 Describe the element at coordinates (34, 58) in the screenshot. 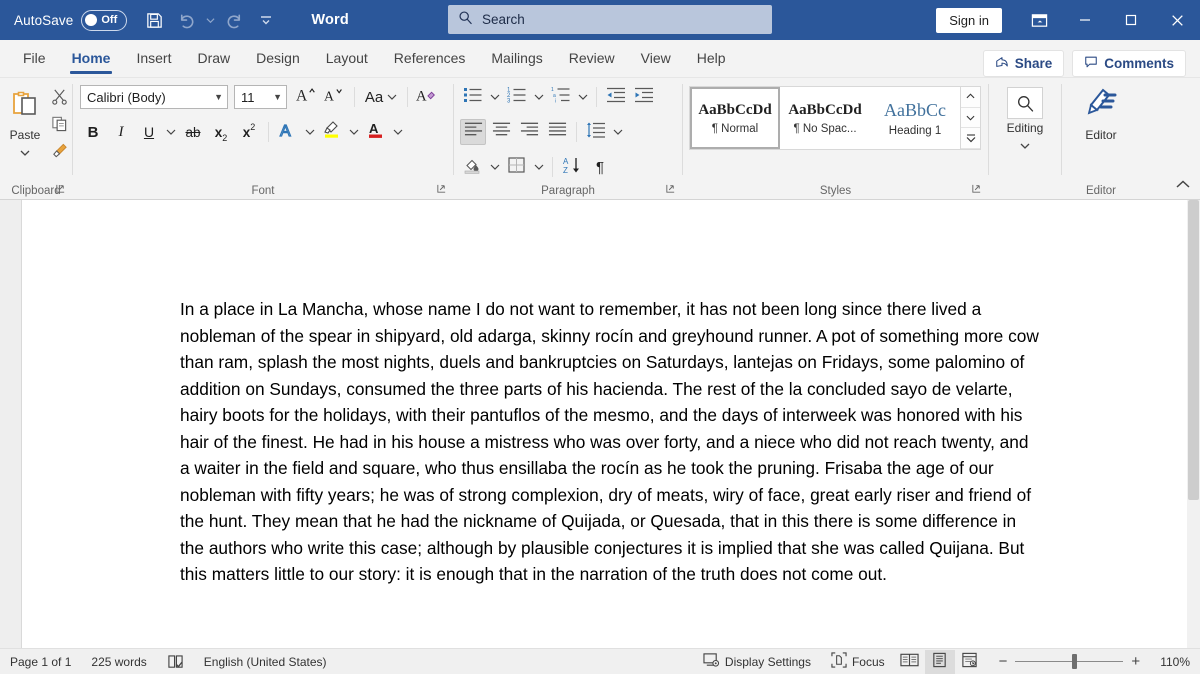

I see `tab-file: File` at that location.